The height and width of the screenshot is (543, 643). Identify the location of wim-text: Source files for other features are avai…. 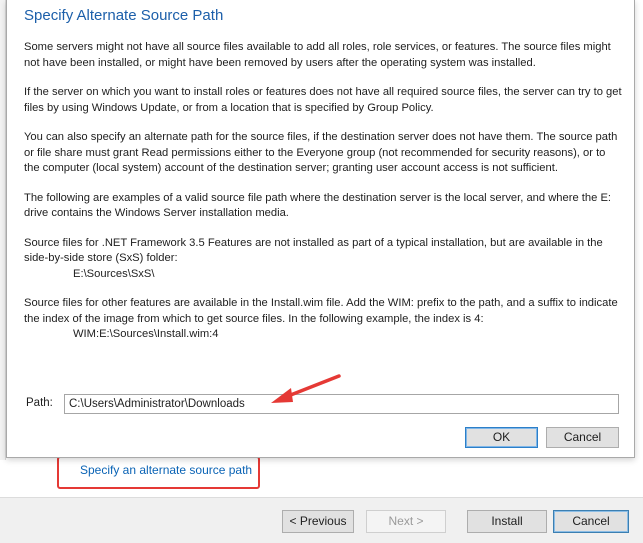
(321, 311).